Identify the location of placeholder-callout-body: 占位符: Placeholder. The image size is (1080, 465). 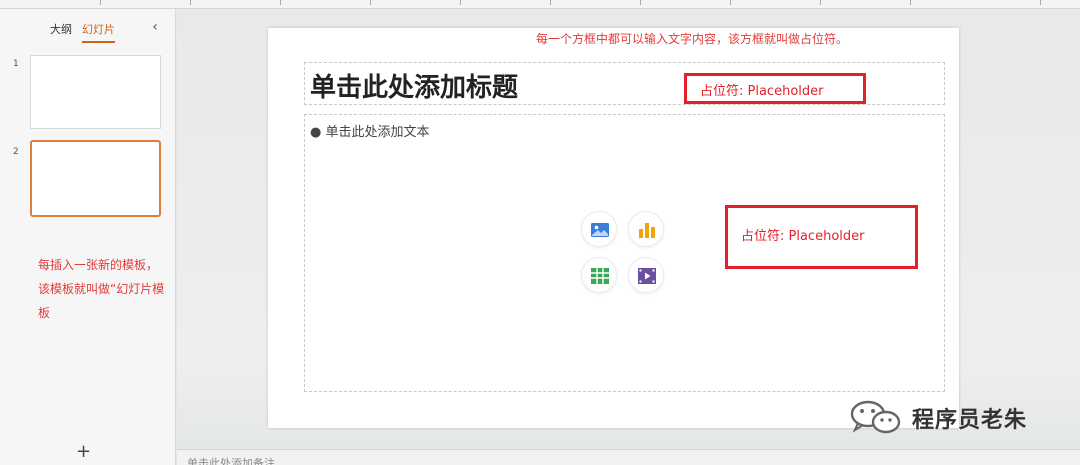
(821, 237).